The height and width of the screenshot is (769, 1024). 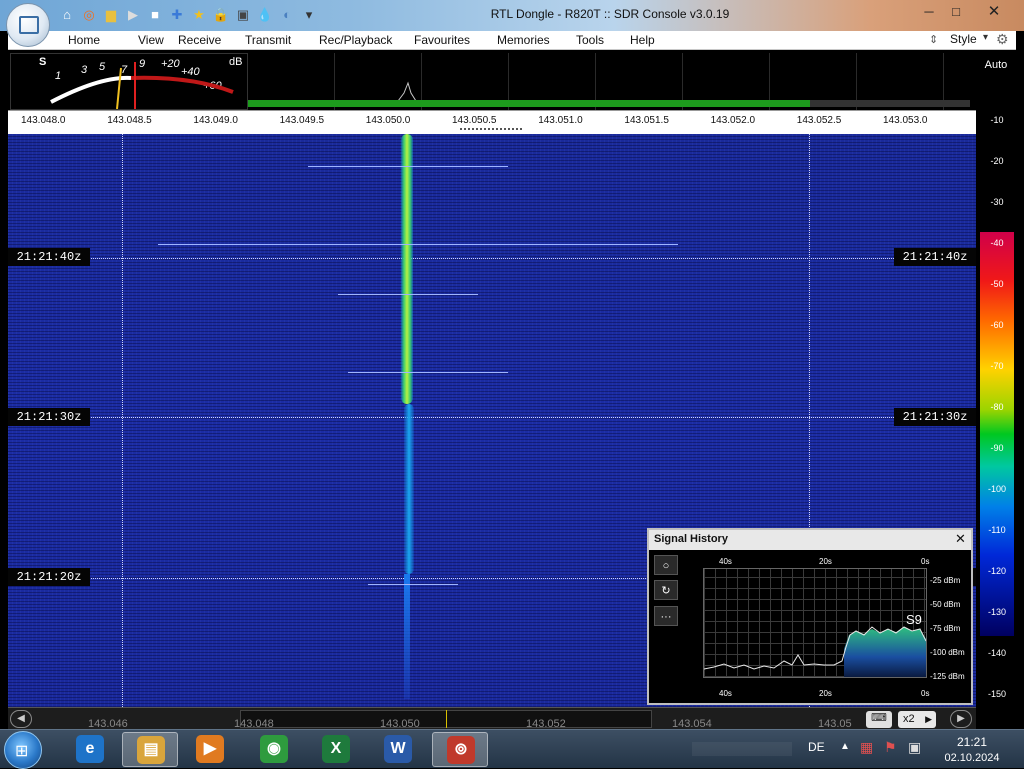 What do you see at coordinates (442, 40) in the screenshot?
I see `menu-favourites: Favourites` at bounding box center [442, 40].